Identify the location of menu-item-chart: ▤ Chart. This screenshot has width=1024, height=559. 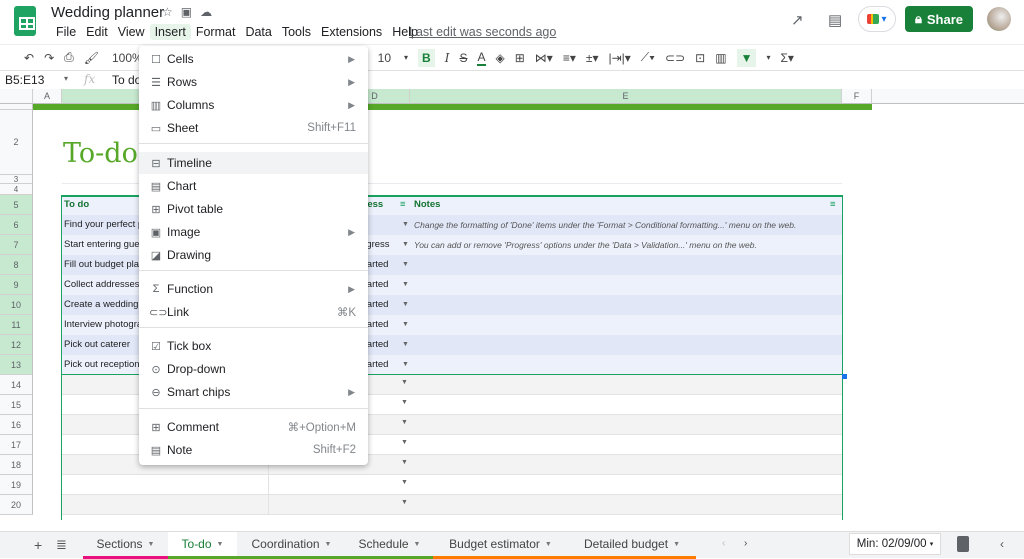
(253, 186).